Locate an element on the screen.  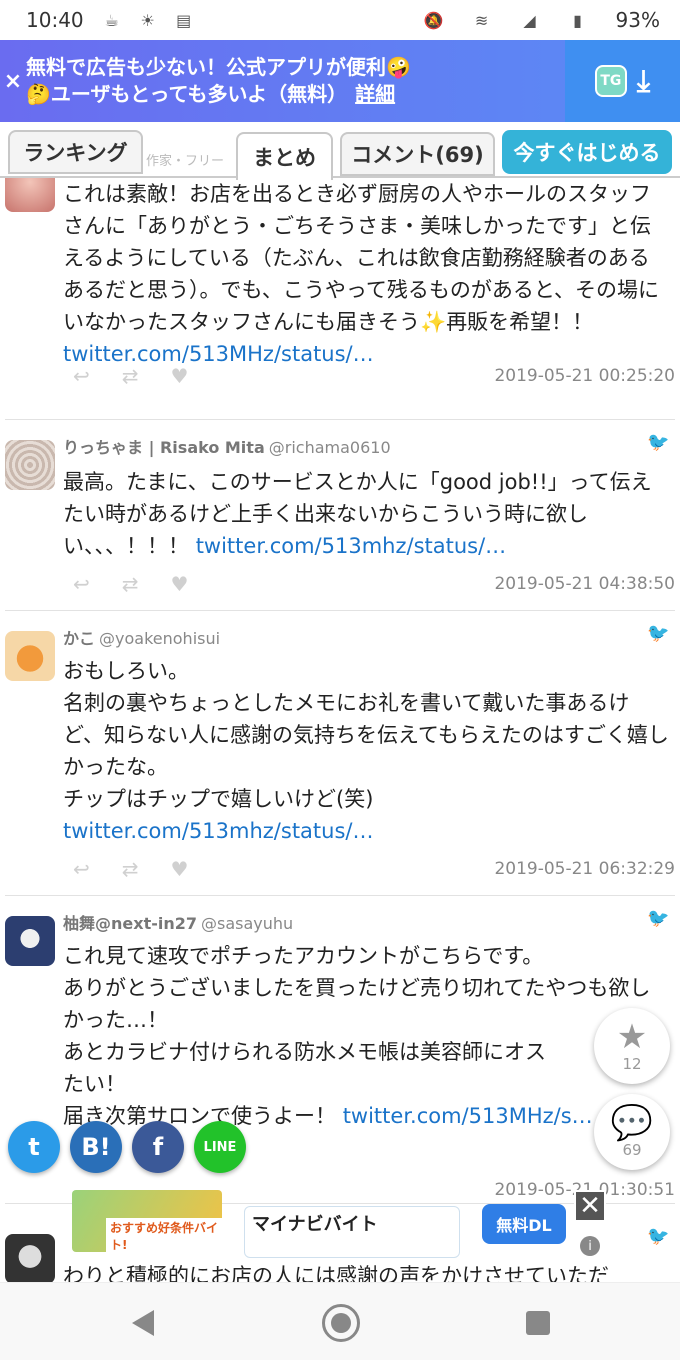
notification-icon: ☕ is located at coordinates (111, 20).